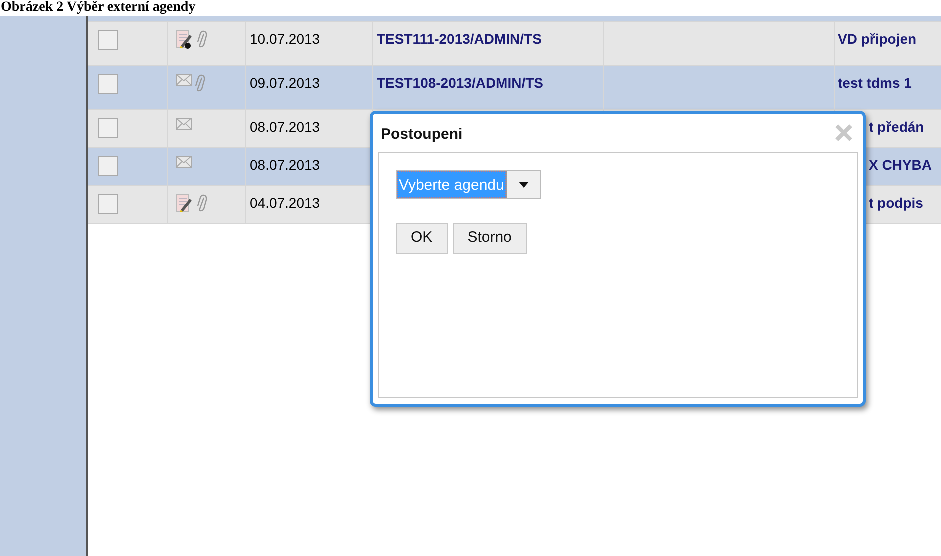 This screenshot has height=556, width=941. Describe the element at coordinates (185, 204) in the screenshot. I see `document-pen-icon` at that location.